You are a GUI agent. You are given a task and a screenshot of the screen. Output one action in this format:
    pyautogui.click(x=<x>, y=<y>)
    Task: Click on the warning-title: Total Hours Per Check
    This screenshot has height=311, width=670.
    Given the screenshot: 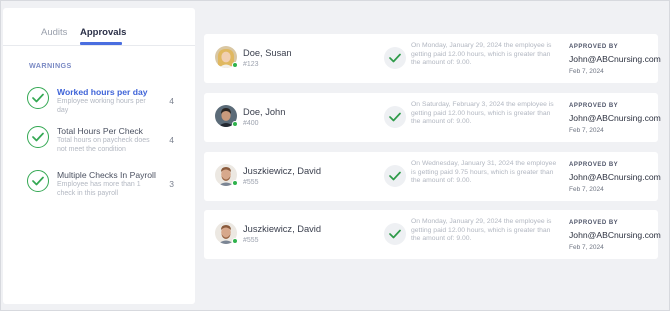 What is the action you would take?
    pyautogui.click(x=100, y=131)
    